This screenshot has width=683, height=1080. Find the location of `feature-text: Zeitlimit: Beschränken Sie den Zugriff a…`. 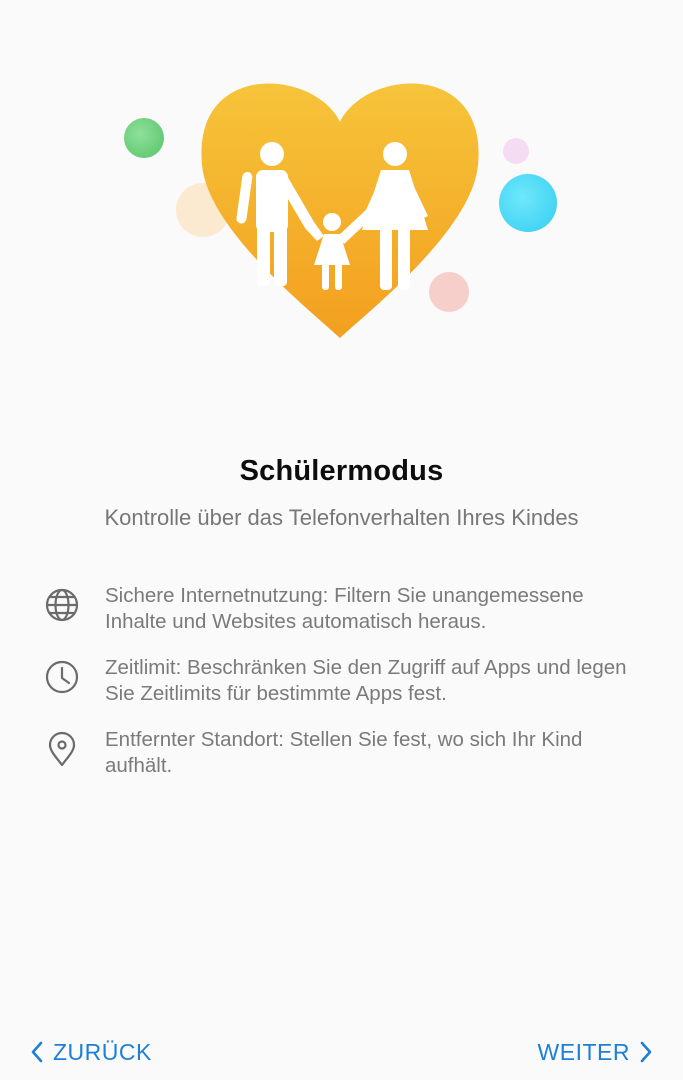

feature-text: Zeitlimit: Beschränken Sie den Zugriff a… is located at coordinates (366, 680).